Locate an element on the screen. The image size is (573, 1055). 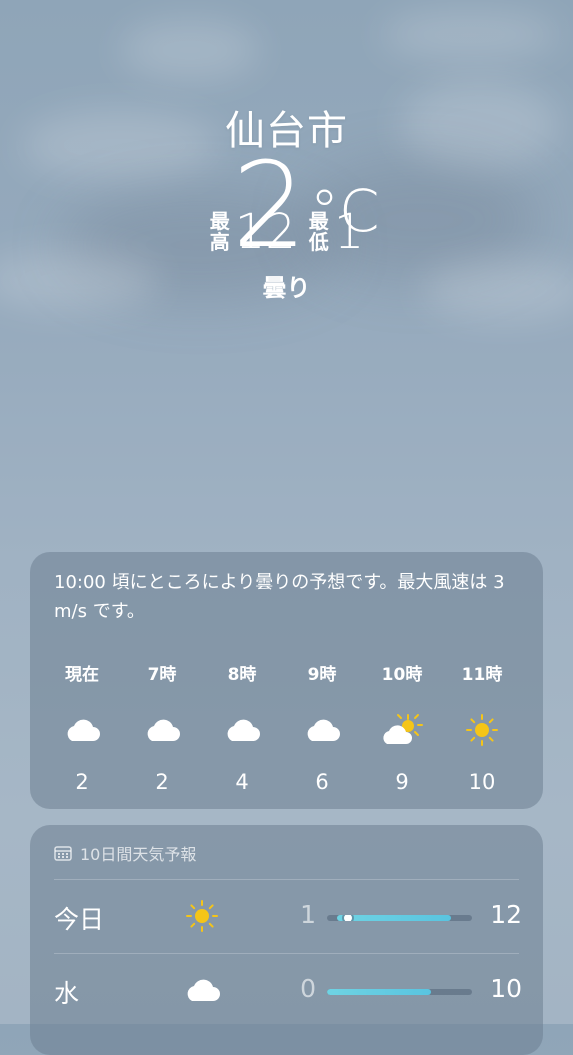
low-temperature: 最 低 1 is located at coordinates (336, 232).